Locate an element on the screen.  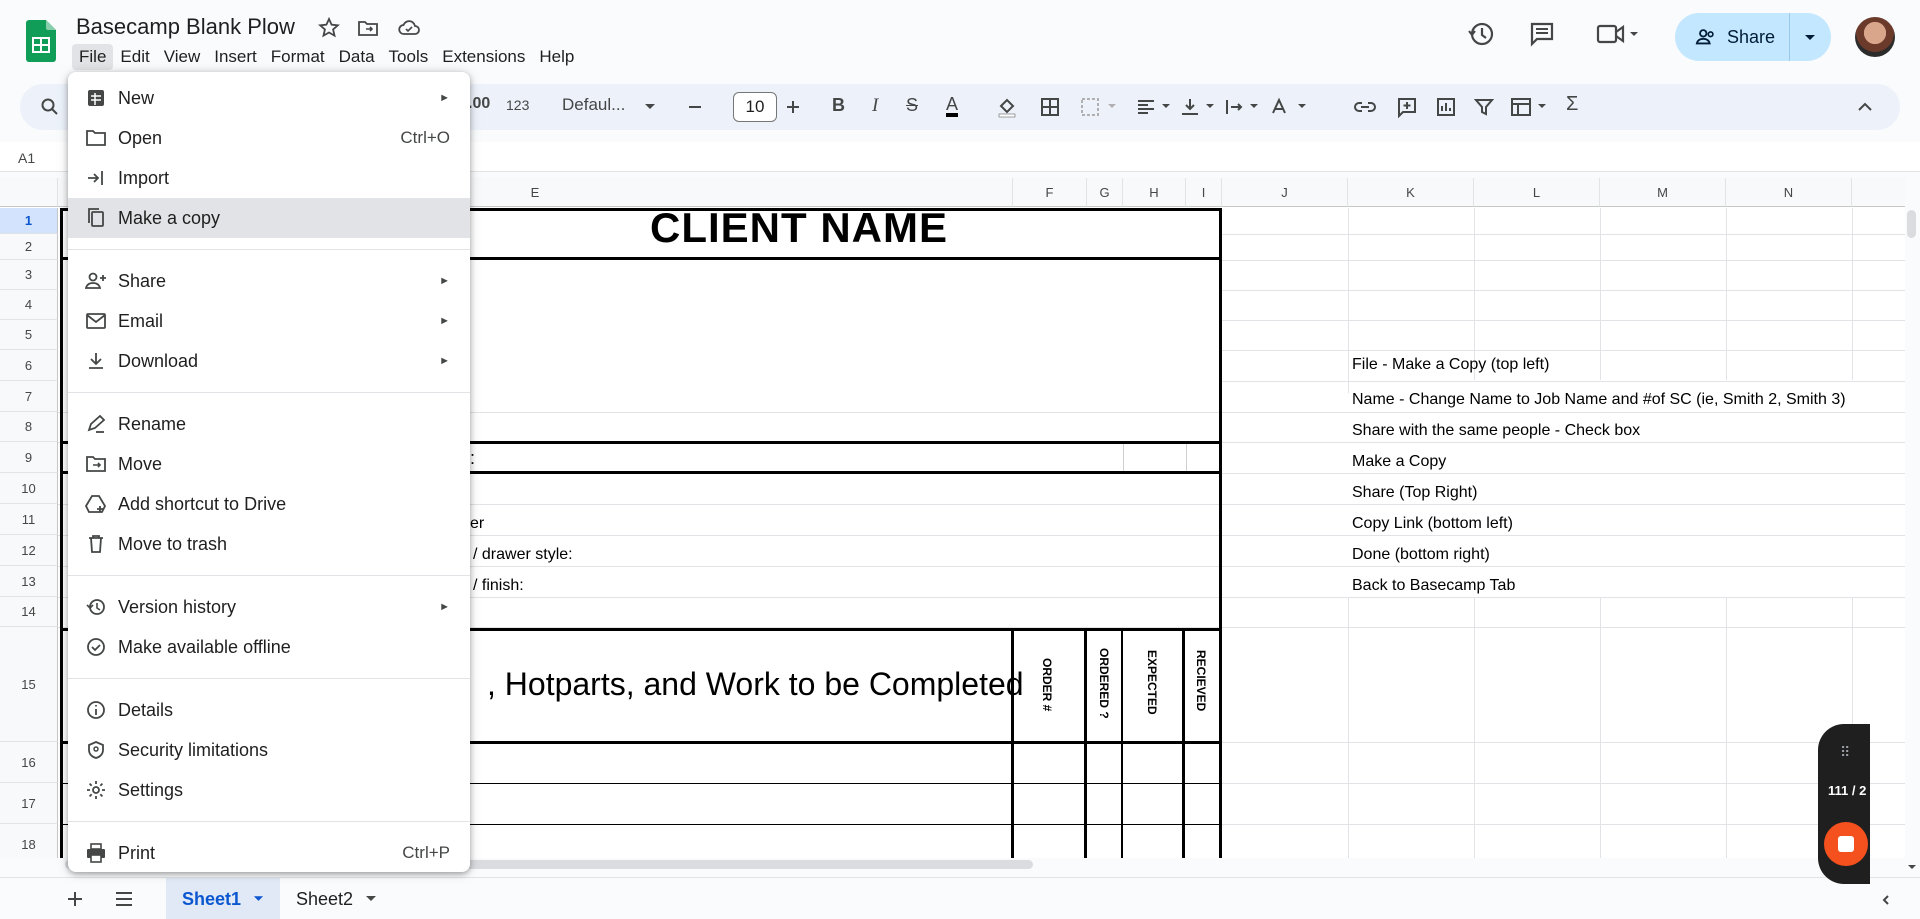
menu-item-share: Share ► is located at coordinates (269, 281).